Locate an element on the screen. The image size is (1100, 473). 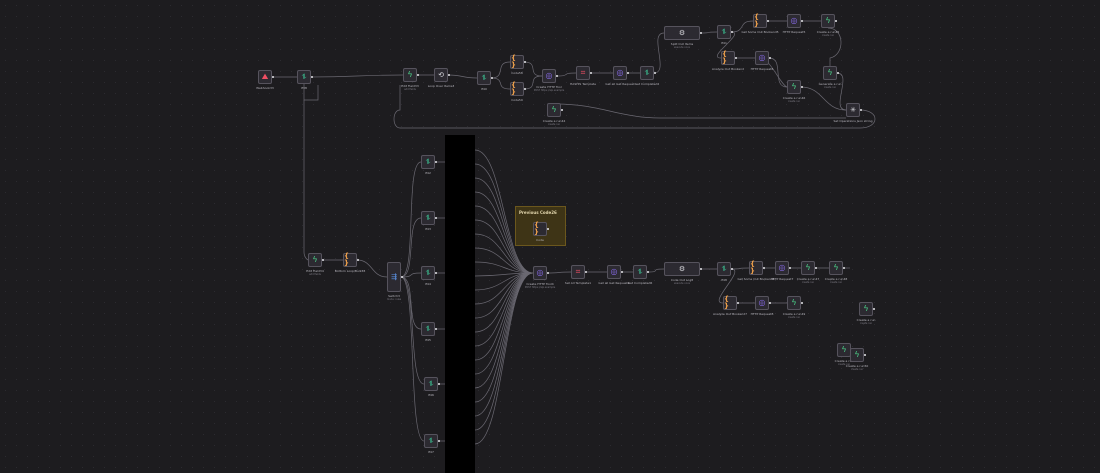
workflow-node: ✳ is located at coordinates (853, 110).